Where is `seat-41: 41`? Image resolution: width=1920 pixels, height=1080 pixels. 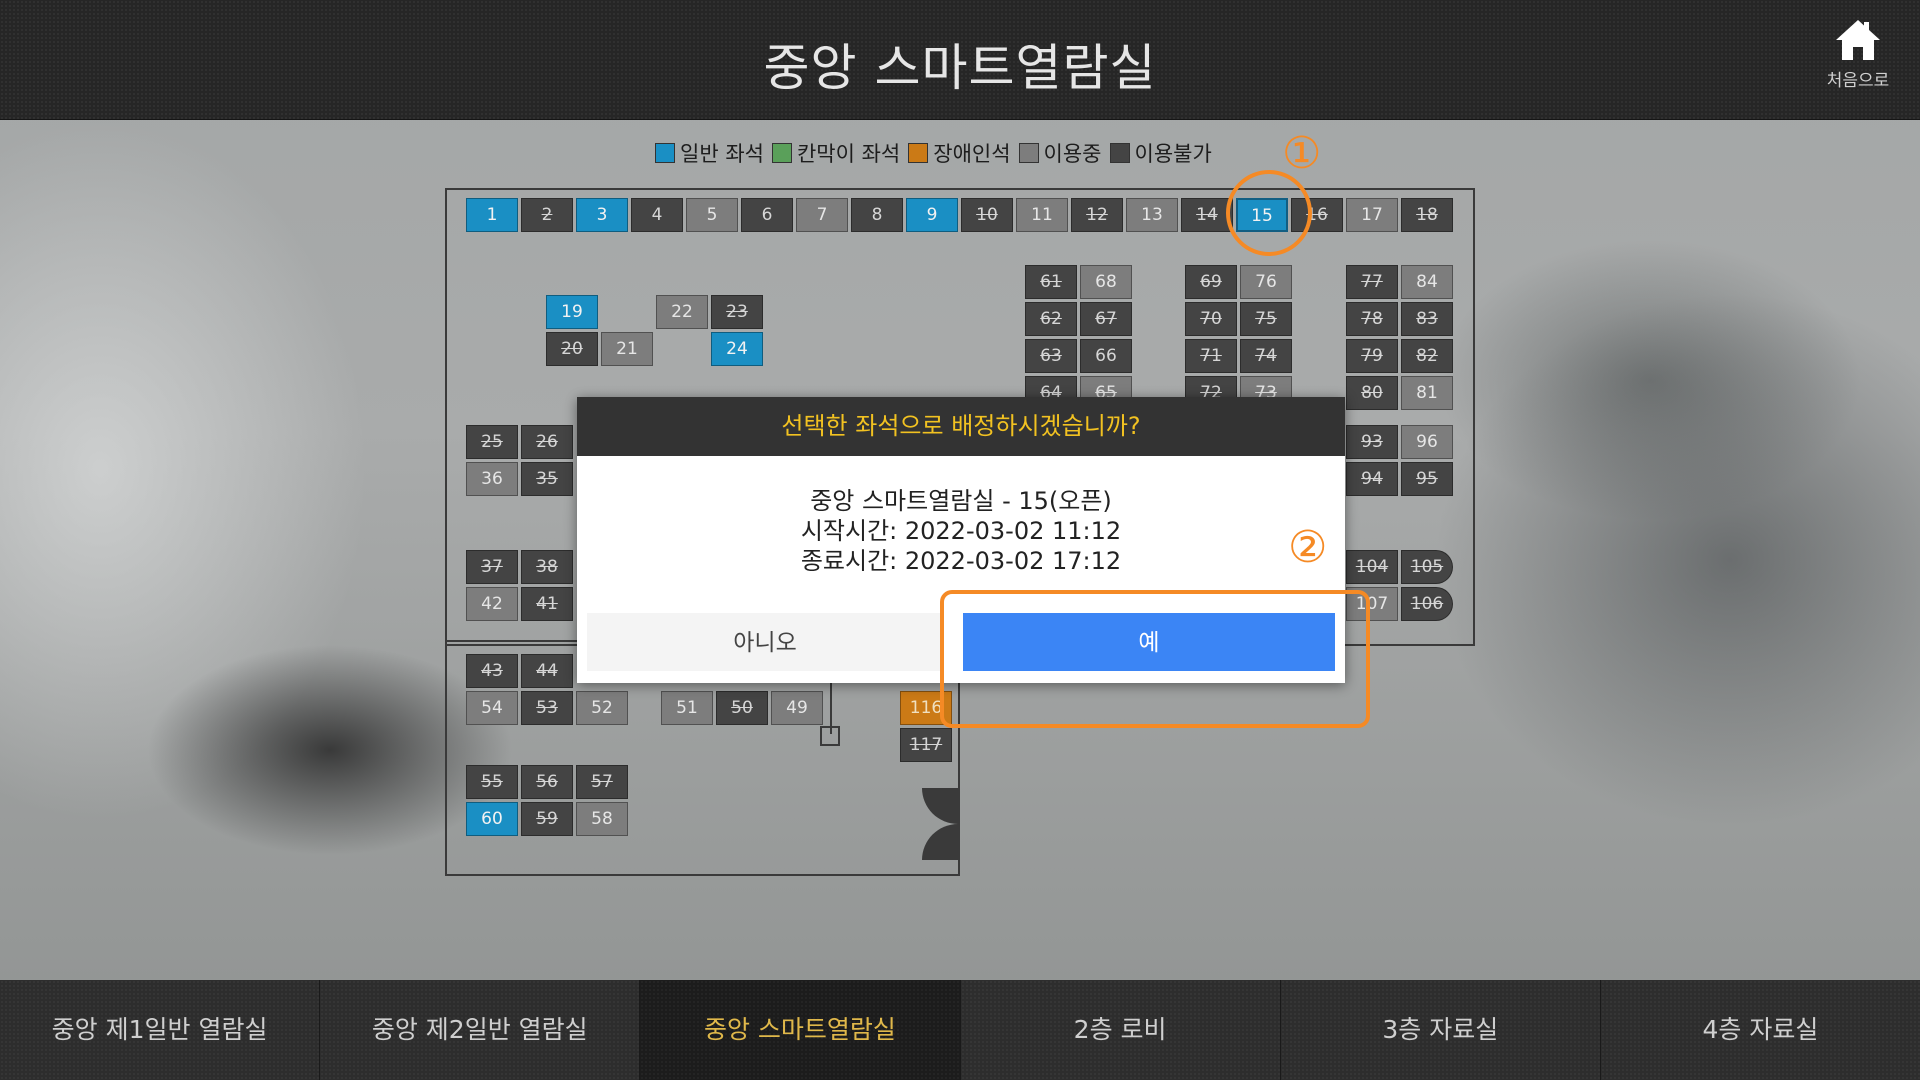
seat-41: 41 is located at coordinates (547, 604).